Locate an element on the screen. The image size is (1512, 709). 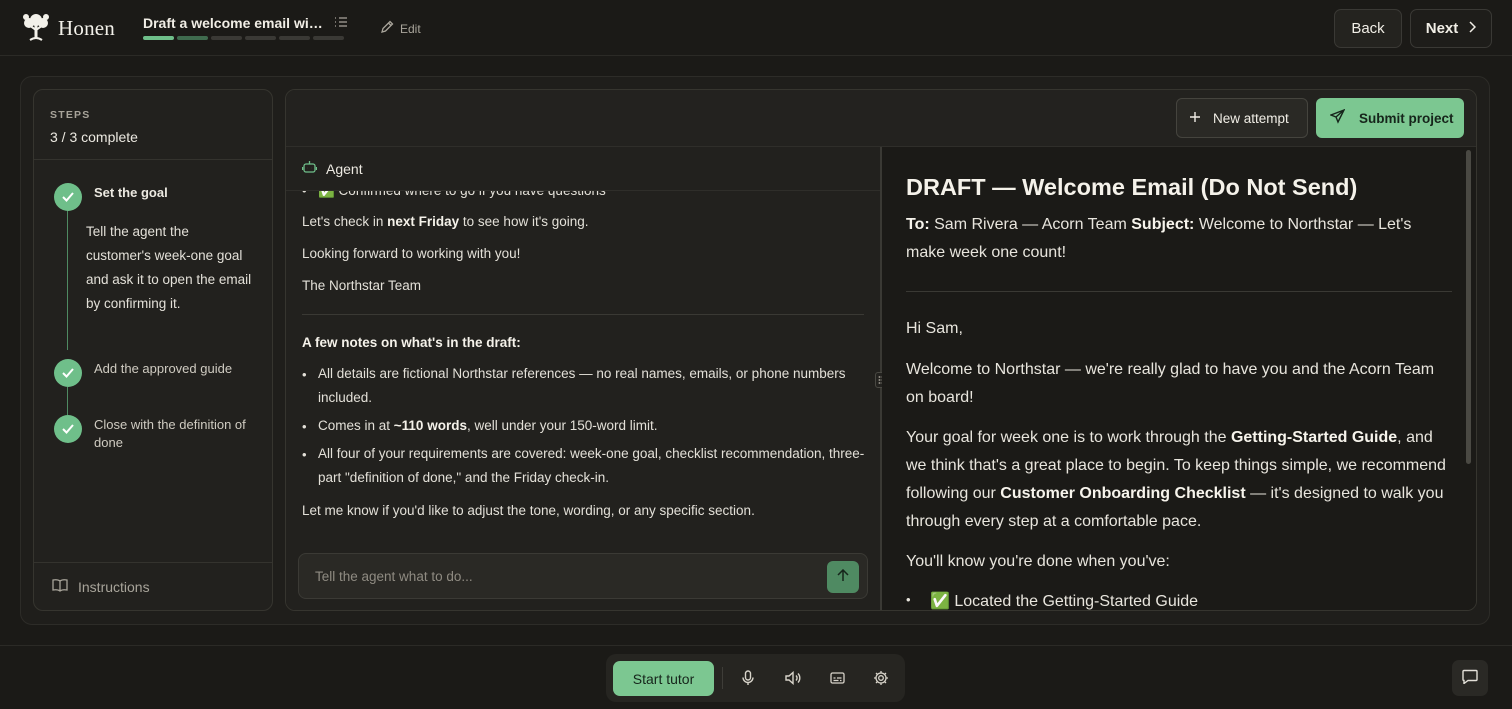
tutor-controls: Start tutor is located at coordinates (755, 678).